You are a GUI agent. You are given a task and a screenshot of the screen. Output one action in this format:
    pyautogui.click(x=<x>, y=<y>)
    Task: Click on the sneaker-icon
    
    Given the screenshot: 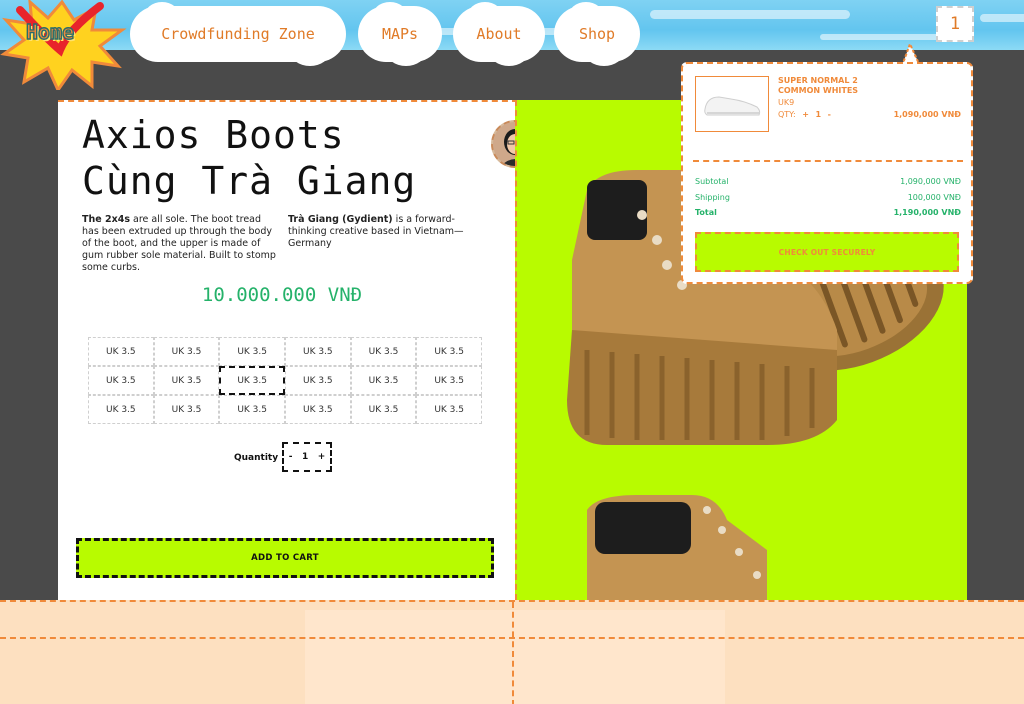 What is the action you would take?
    pyautogui.click(x=732, y=106)
    